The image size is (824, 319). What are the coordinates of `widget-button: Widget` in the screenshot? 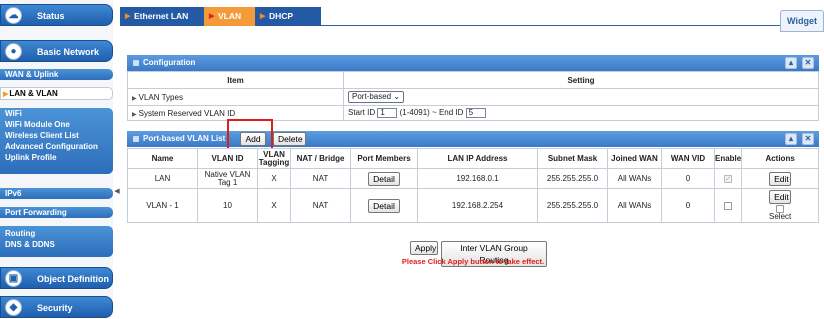 It's located at (802, 21).